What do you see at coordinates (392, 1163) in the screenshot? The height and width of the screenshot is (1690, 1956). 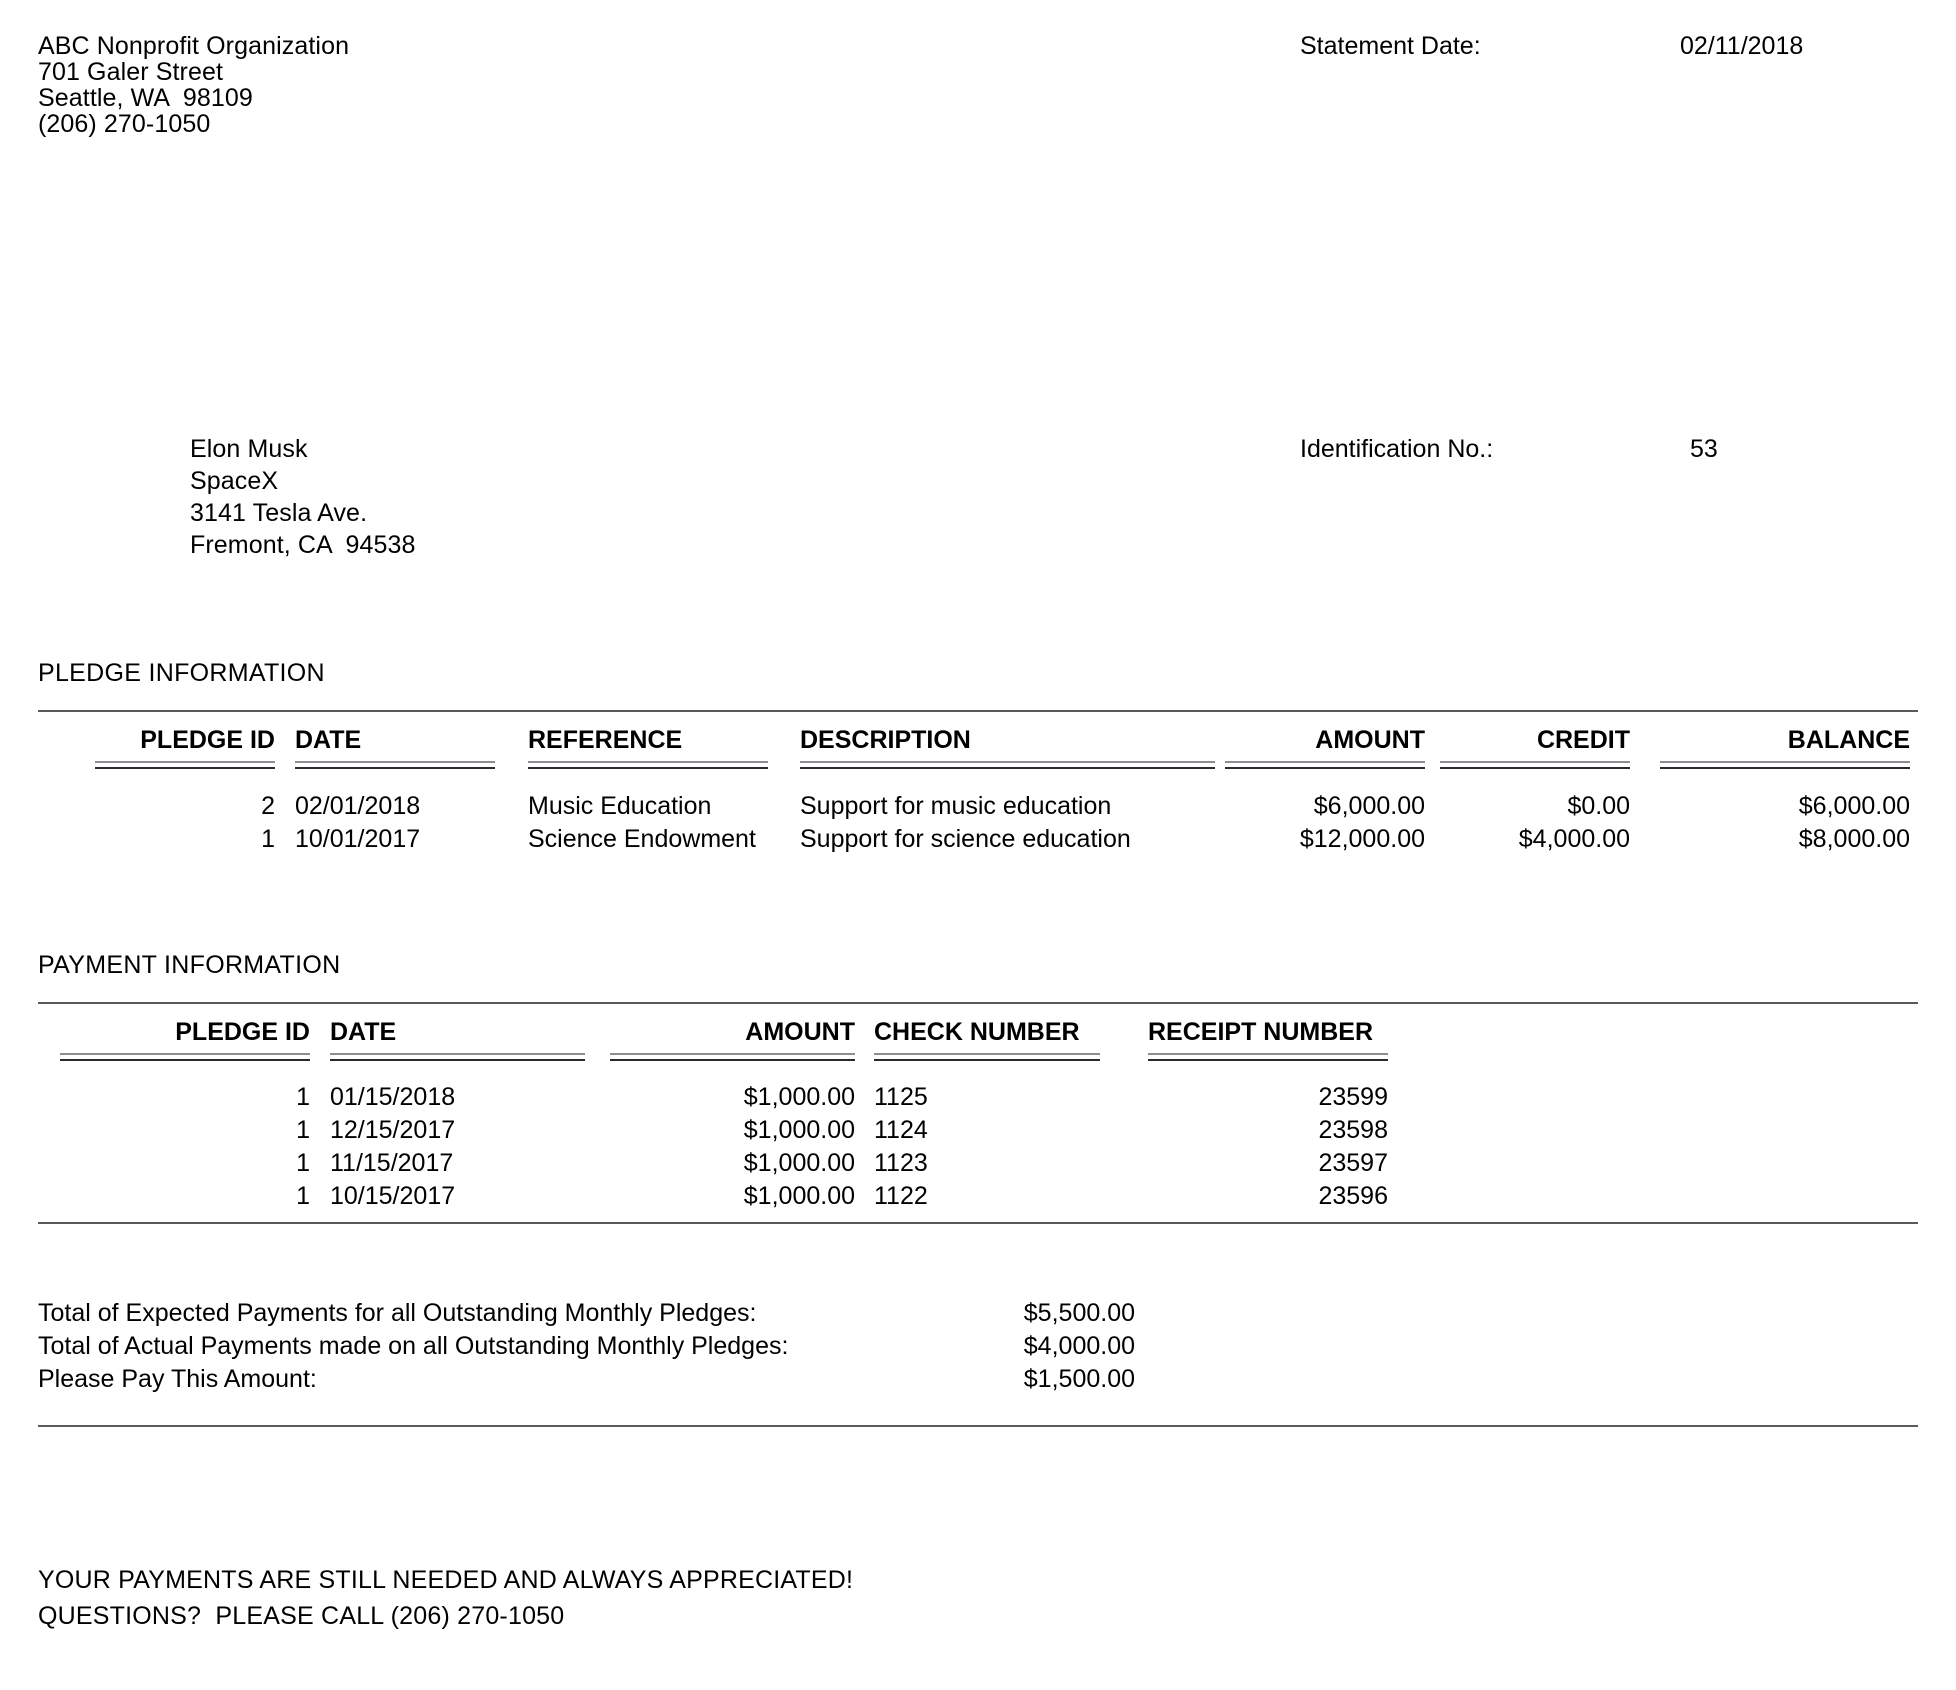 I see `table-row: 11/15/2017` at bounding box center [392, 1163].